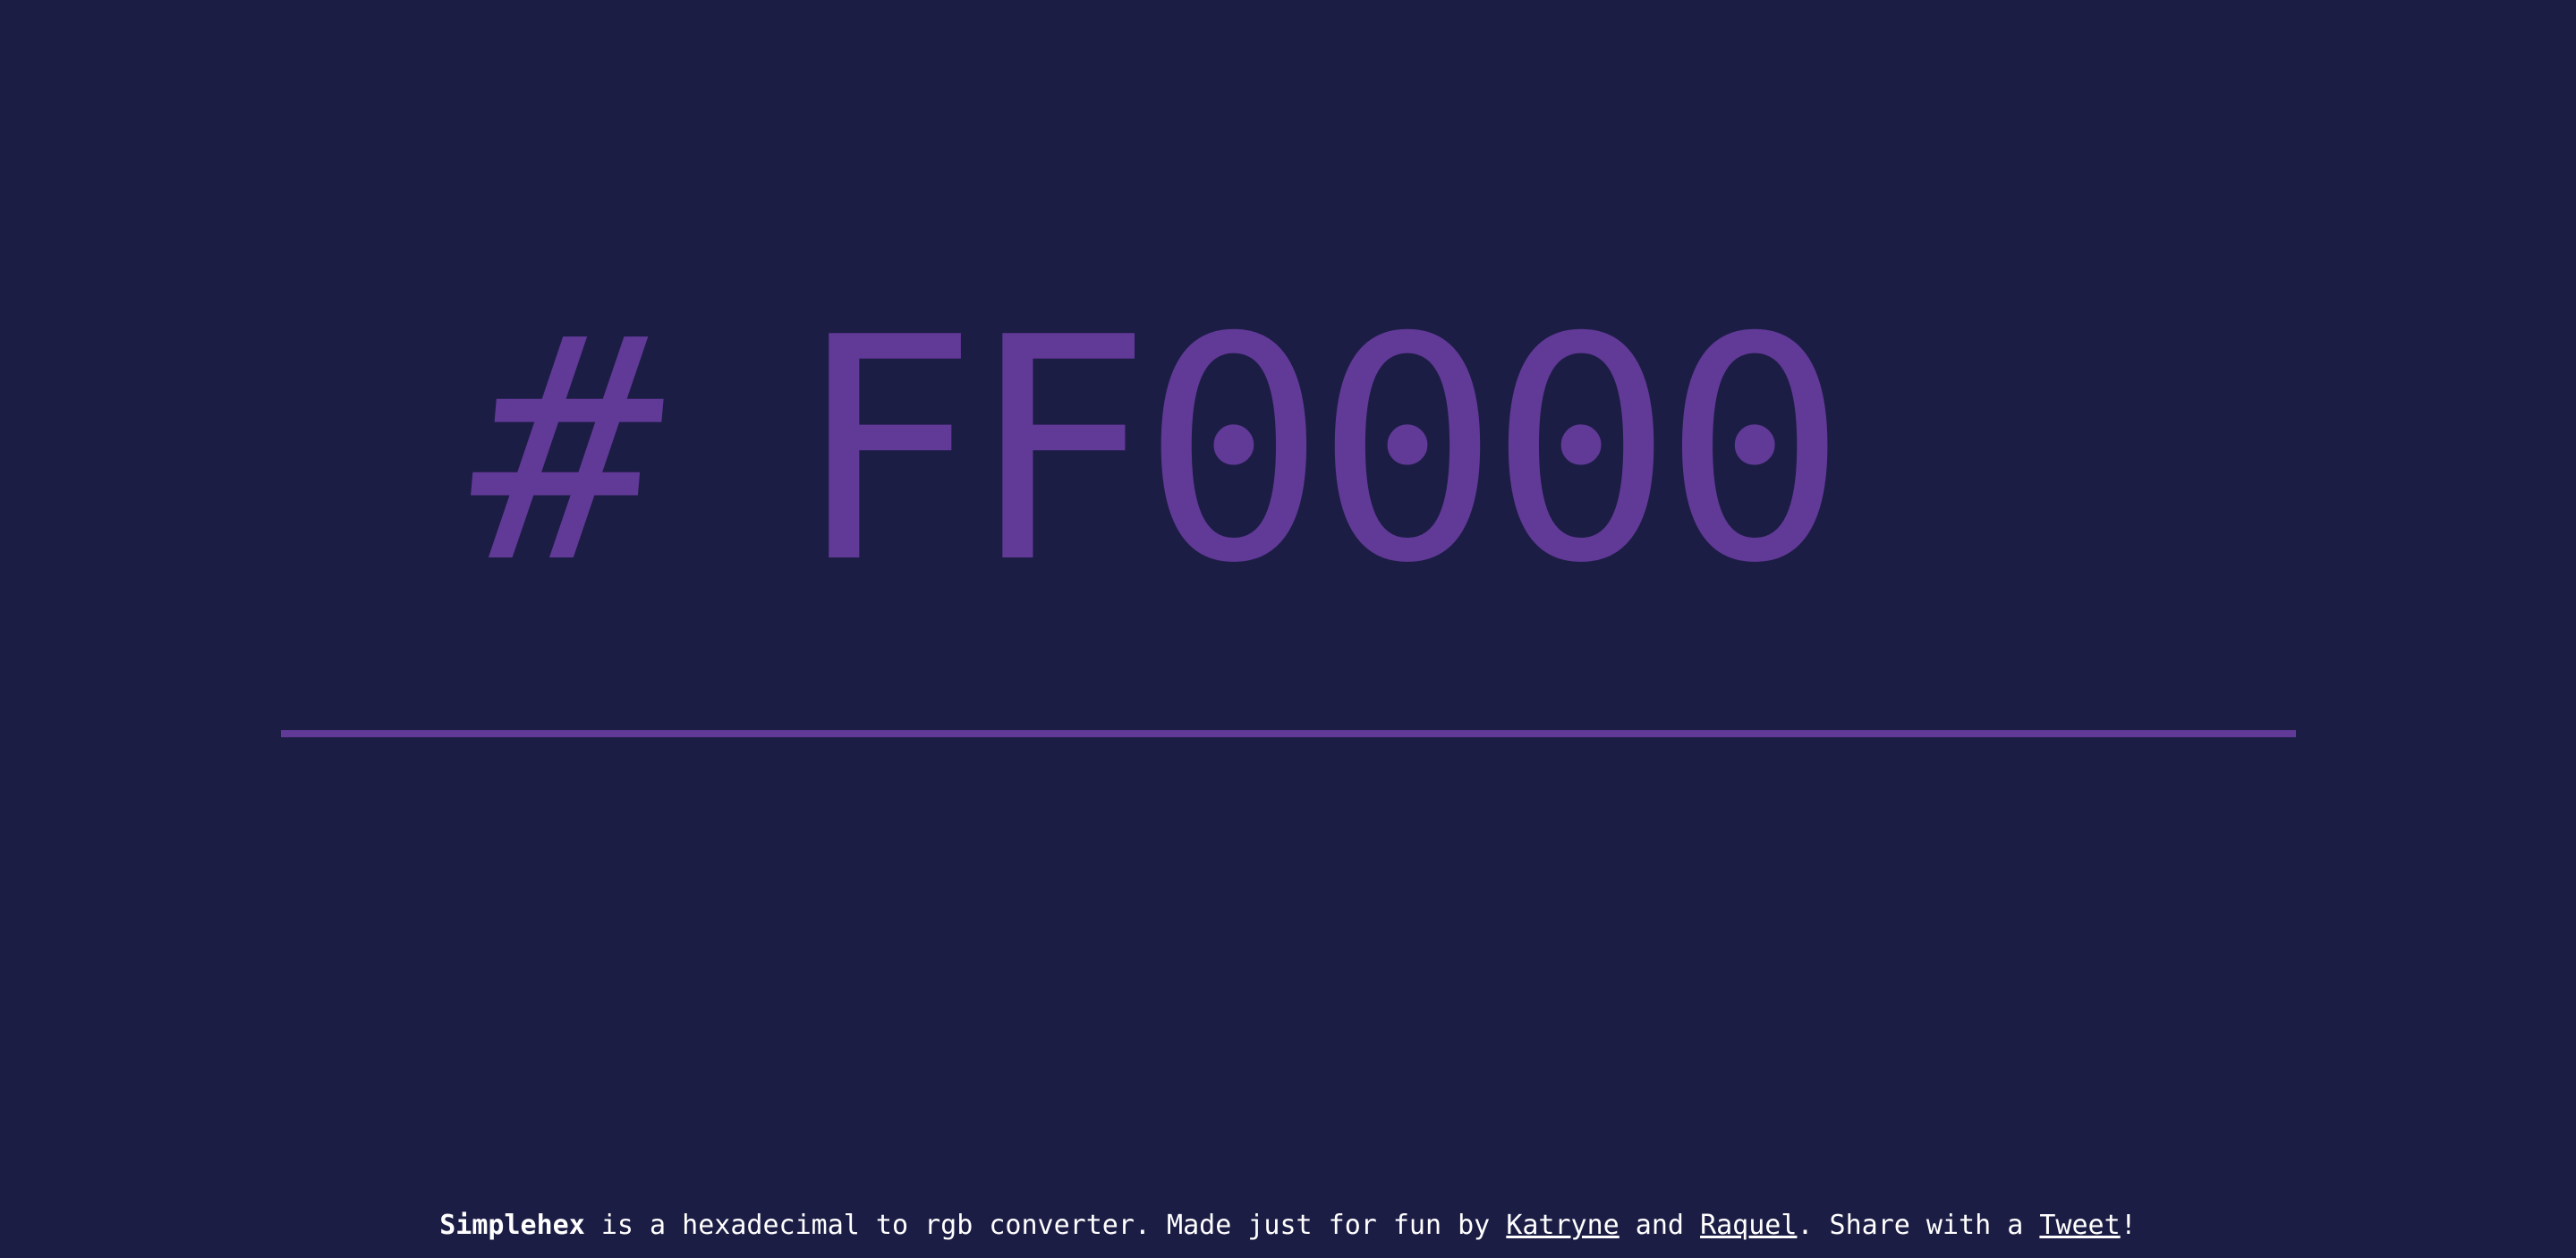 This screenshot has height=1258, width=2576. What do you see at coordinates (1288, 734) in the screenshot?
I see `input-underline` at bounding box center [1288, 734].